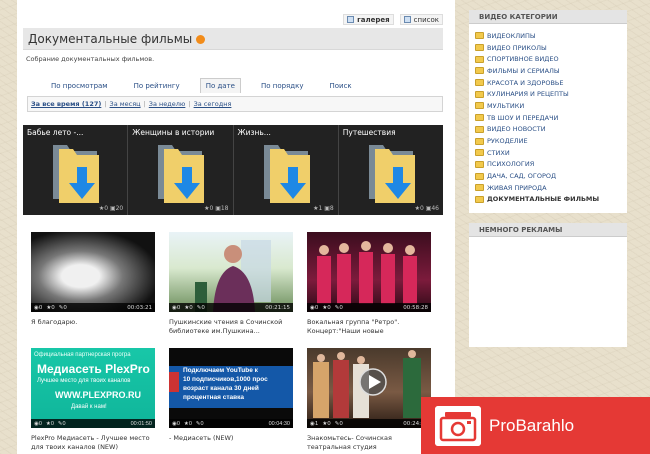 This screenshot has width=650, height=454. What do you see at coordinates (93, 322) in the screenshot?
I see `video-title: Я благодарю.` at bounding box center [93, 322].